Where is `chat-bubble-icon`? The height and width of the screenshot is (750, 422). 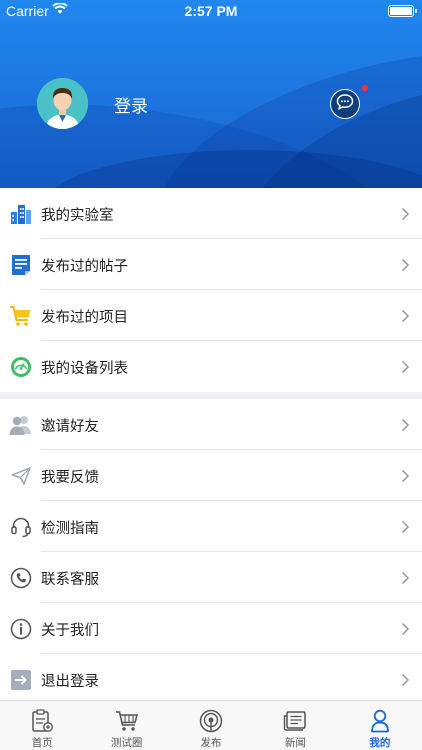 chat-bubble-icon is located at coordinates (345, 104).